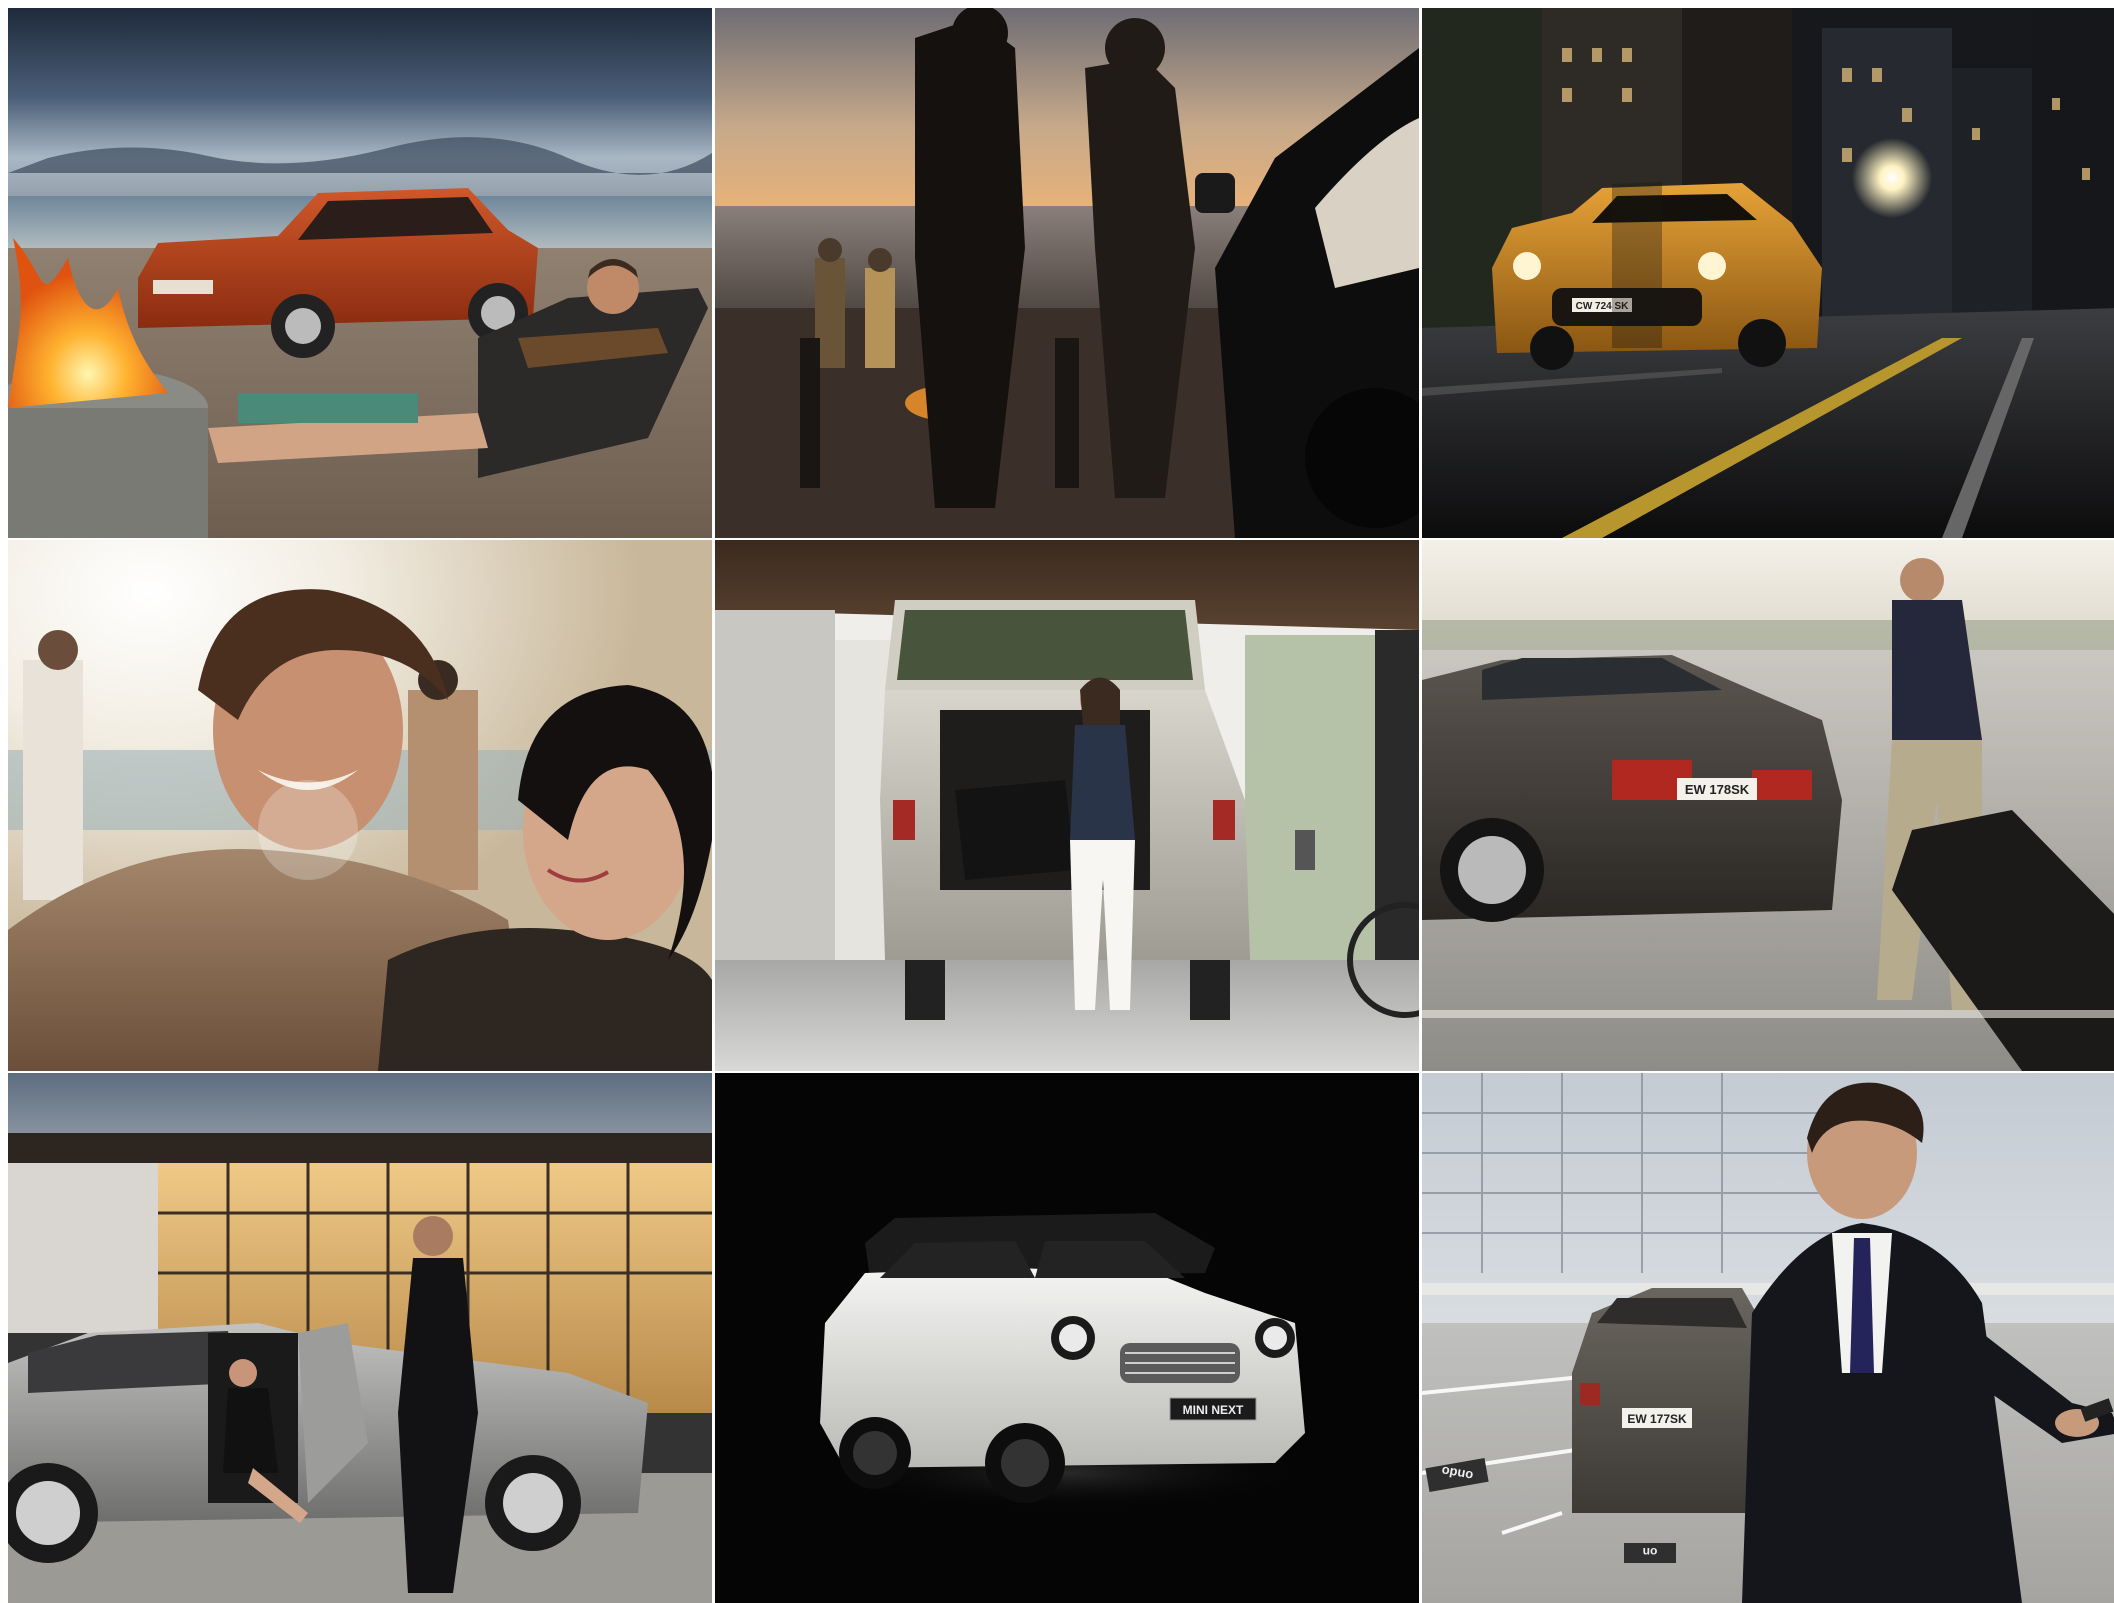 This screenshot has width=2114, height=1603. I want to click on photo-yellow-hatchback-night-city: CW 724 SK, so click(1768, 273).